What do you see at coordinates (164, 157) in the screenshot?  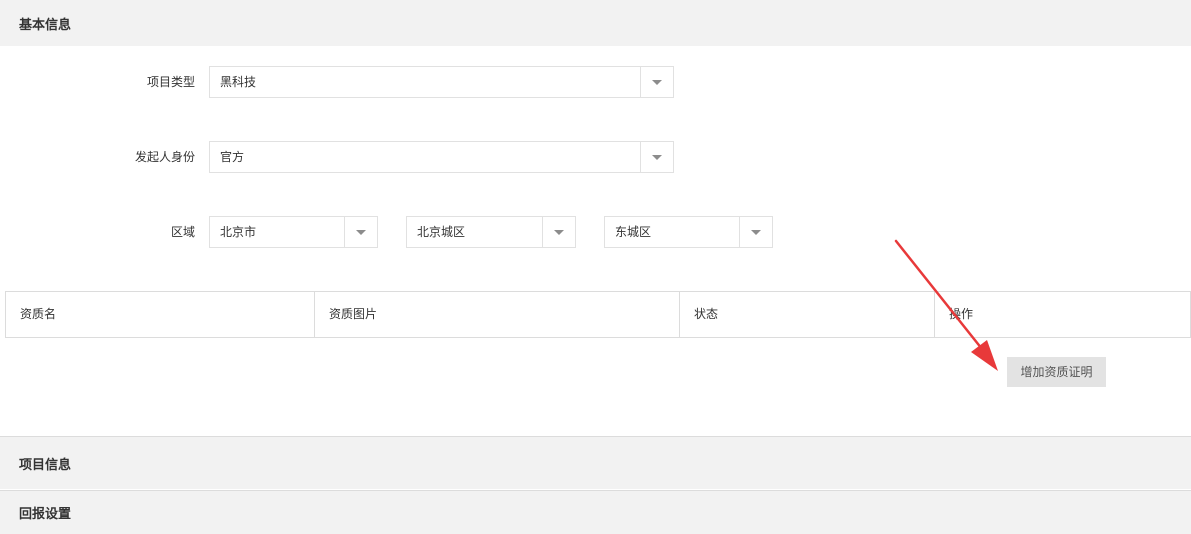 I see `initiator-identity-label: 发起人身份` at bounding box center [164, 157].